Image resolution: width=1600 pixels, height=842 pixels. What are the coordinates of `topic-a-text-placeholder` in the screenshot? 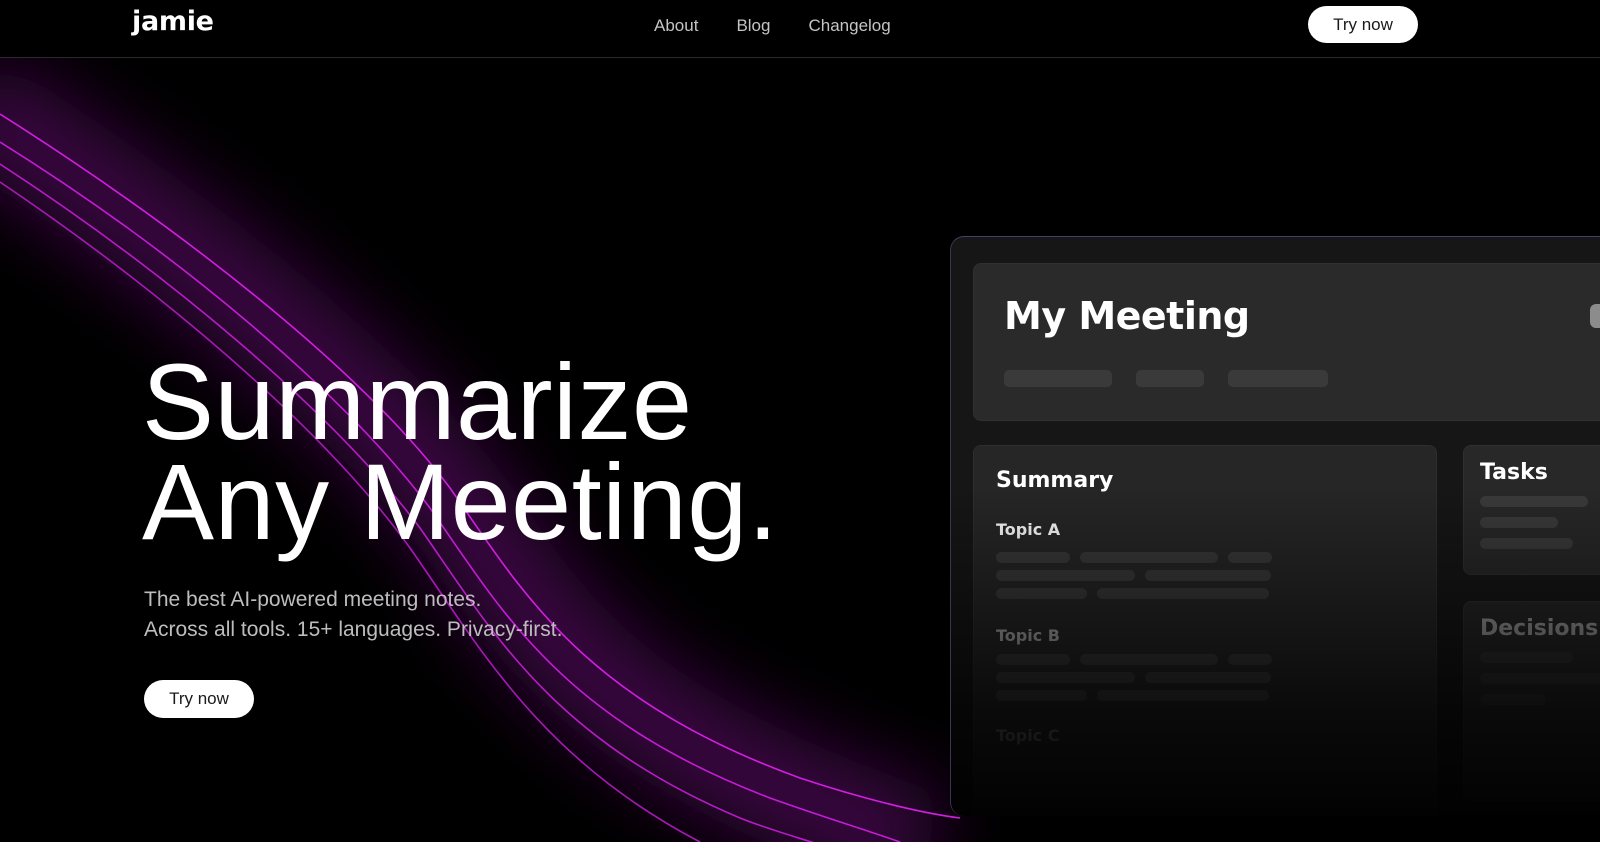 It's located at (1134, 579).